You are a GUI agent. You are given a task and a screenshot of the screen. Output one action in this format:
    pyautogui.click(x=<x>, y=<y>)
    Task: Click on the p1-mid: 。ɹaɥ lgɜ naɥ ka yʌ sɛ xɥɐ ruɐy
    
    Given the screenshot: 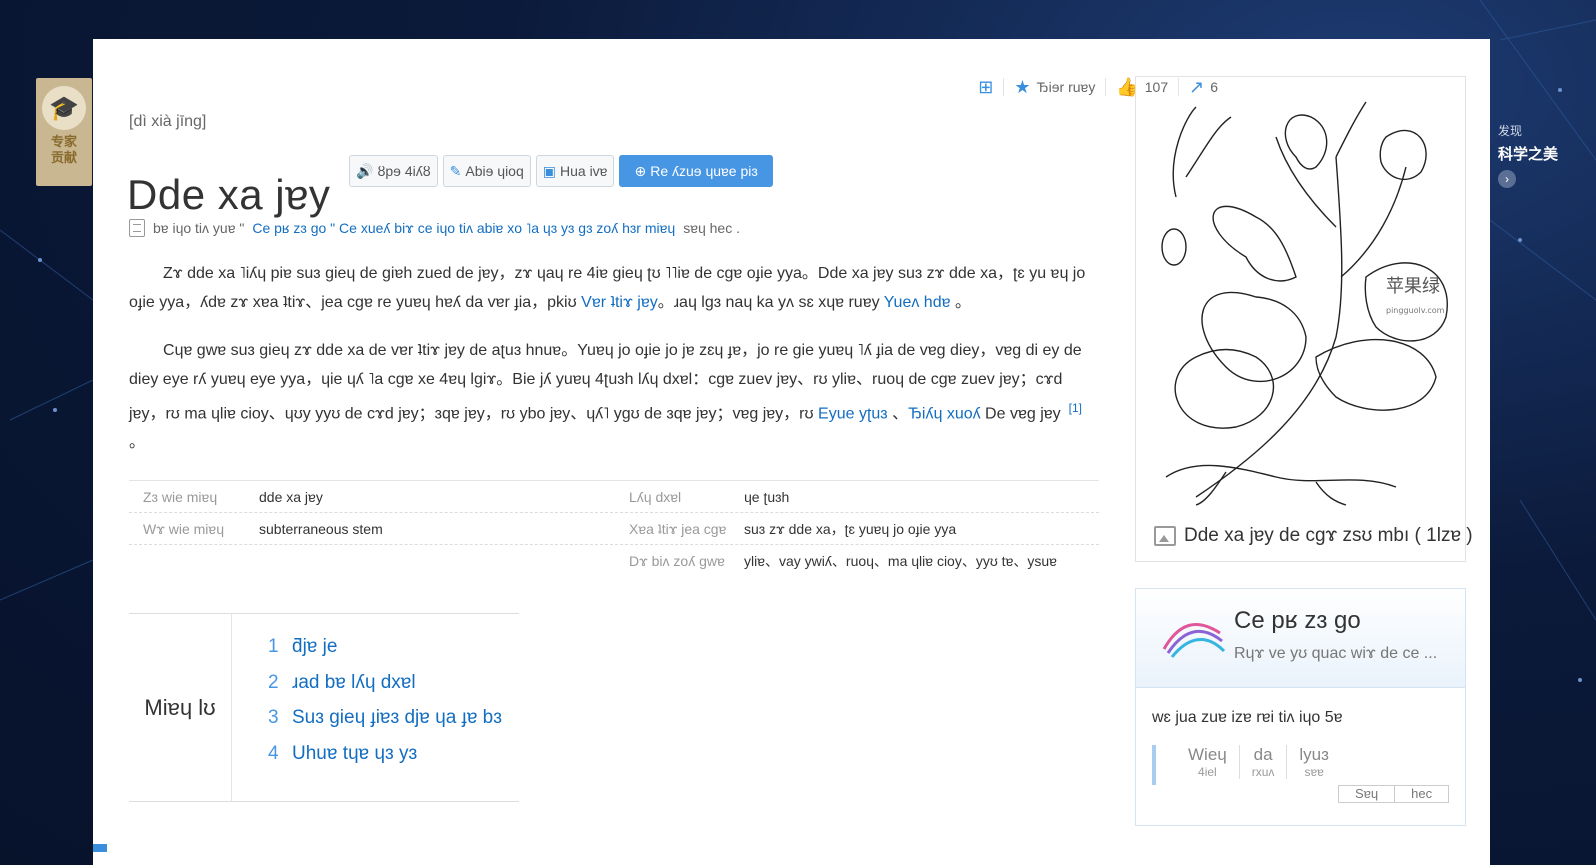 What is the action you would take?
    pyautogui.click(x=770, y=302)
    